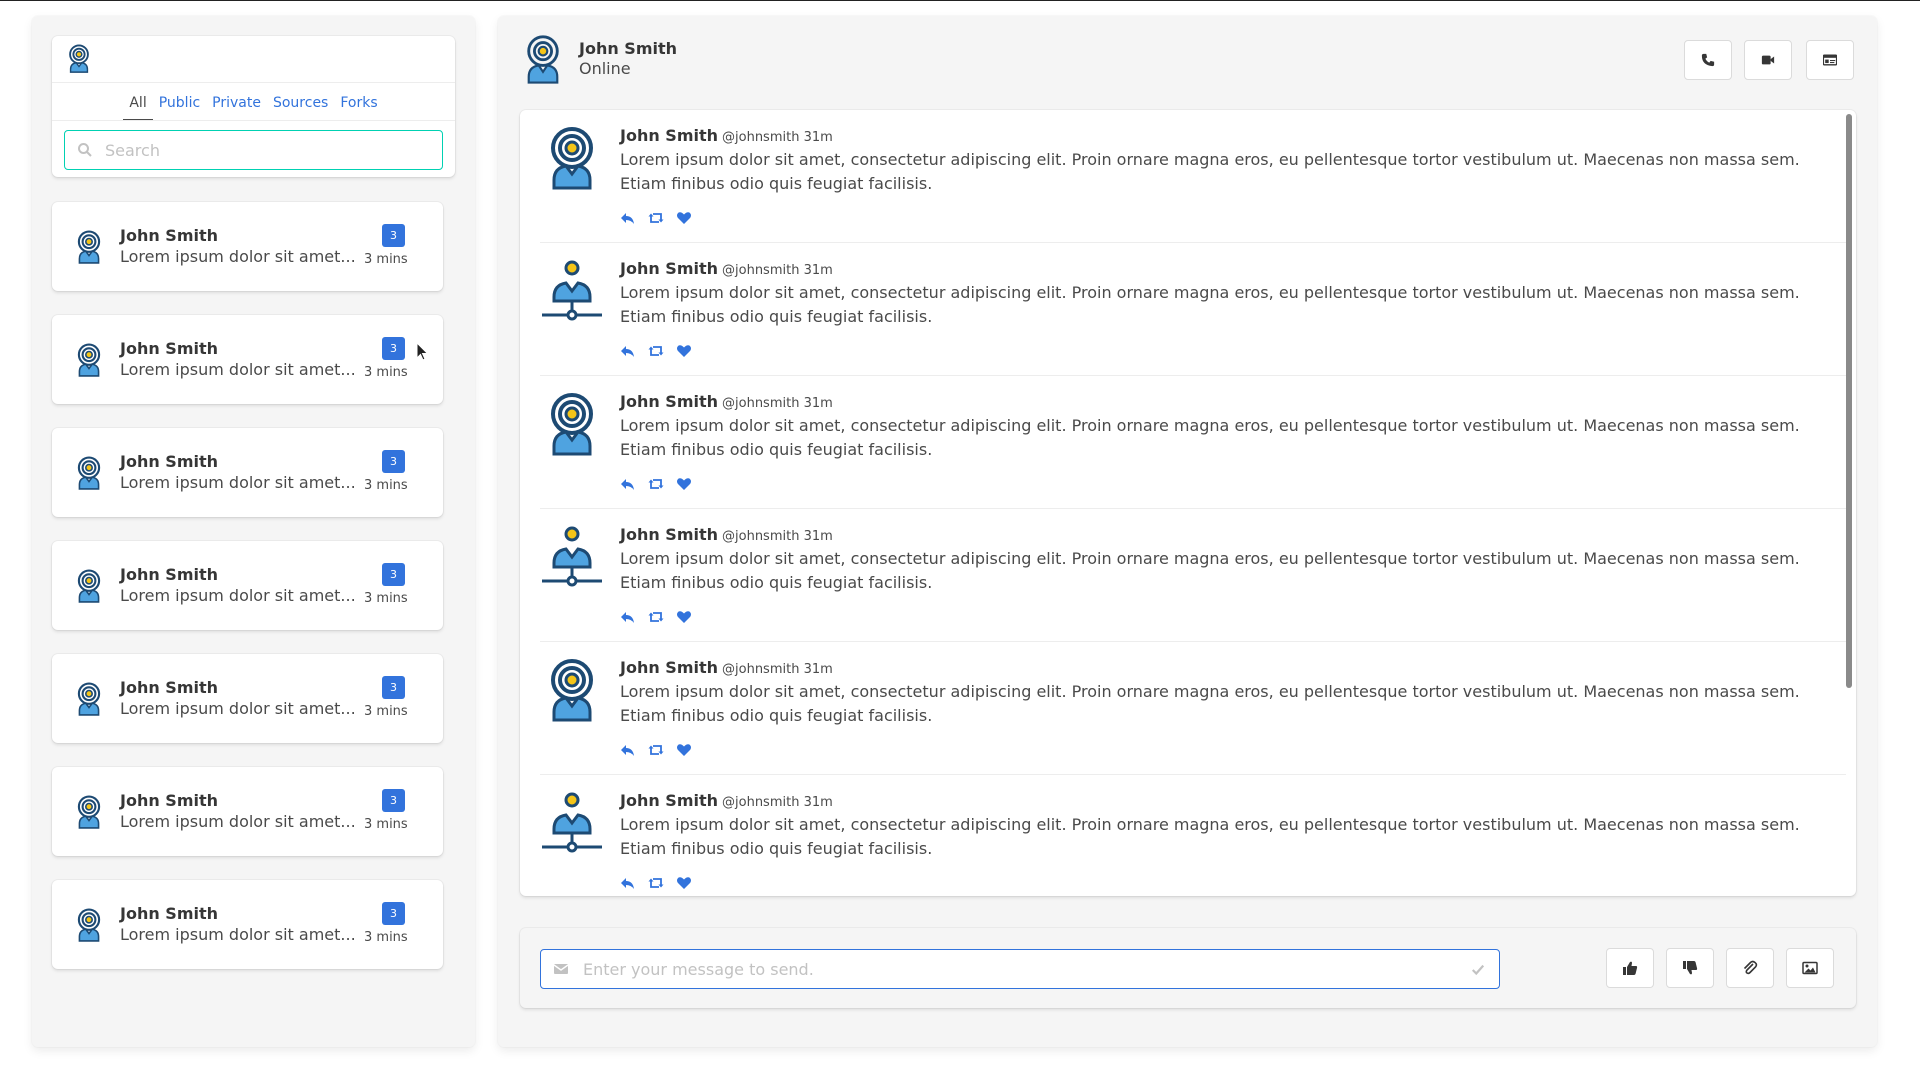  What do you see at coordinates (561, 969) in the screenshot?
I see `envelope-icon` at bounding box center [561, 969].